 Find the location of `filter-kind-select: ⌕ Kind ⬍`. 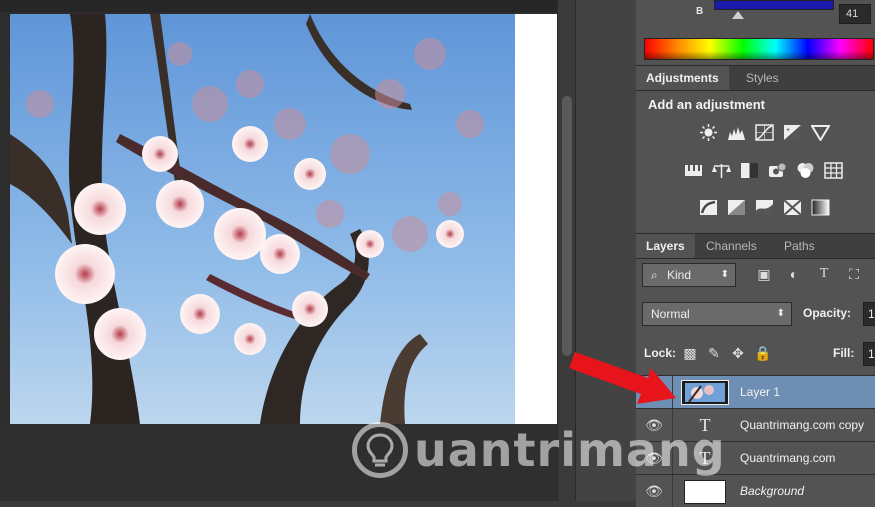

filter-kind-select: ⌕ Kind ⬍ is located at coordinates (689, 275).